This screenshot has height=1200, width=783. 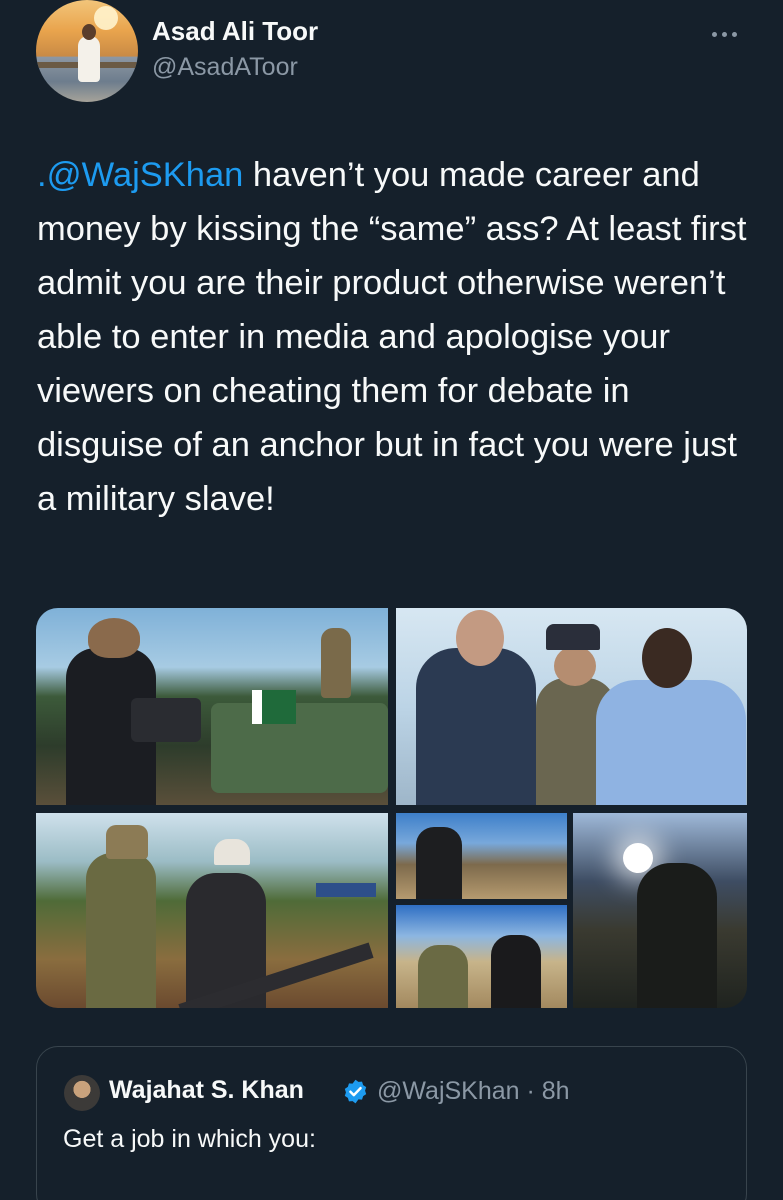 I want to click on mention-link: .@WajSKhan, so click(x=140, y=175).